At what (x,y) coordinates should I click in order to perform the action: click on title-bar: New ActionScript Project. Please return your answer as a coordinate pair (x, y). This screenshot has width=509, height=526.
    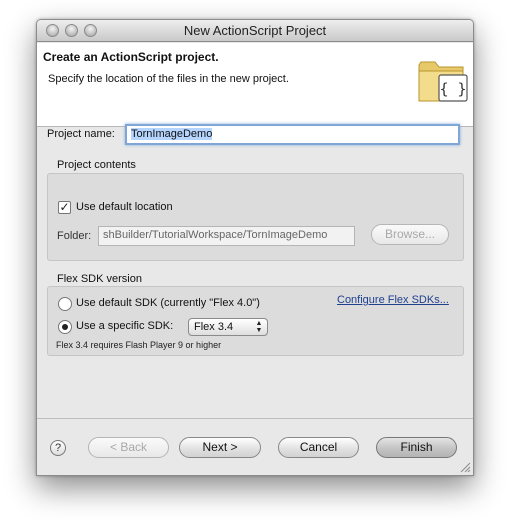
    Looking at the image, I should click on (255, 31).